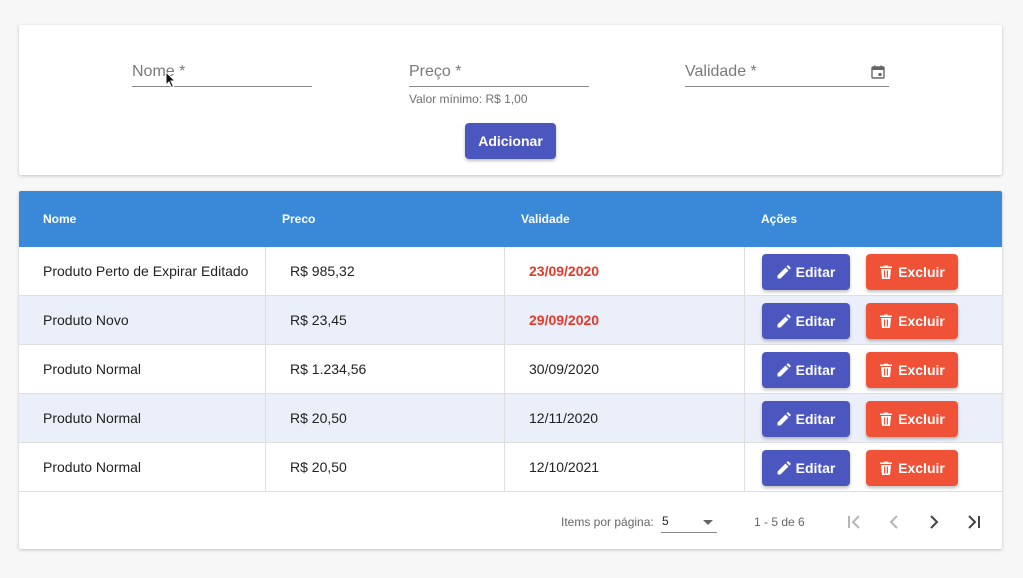 Image resolution: width=1023 pixels, height=578 pixels. Describe the element at coordinates (625, 320) in the screenshot. I see `cell-validade-expiring: 29/09/2020` at that location.